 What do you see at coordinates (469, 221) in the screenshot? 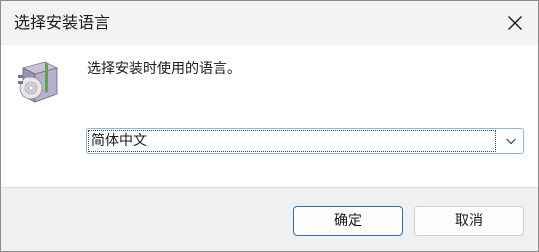
I see `cancel-button: 取消` at bounding box center [469, 221].